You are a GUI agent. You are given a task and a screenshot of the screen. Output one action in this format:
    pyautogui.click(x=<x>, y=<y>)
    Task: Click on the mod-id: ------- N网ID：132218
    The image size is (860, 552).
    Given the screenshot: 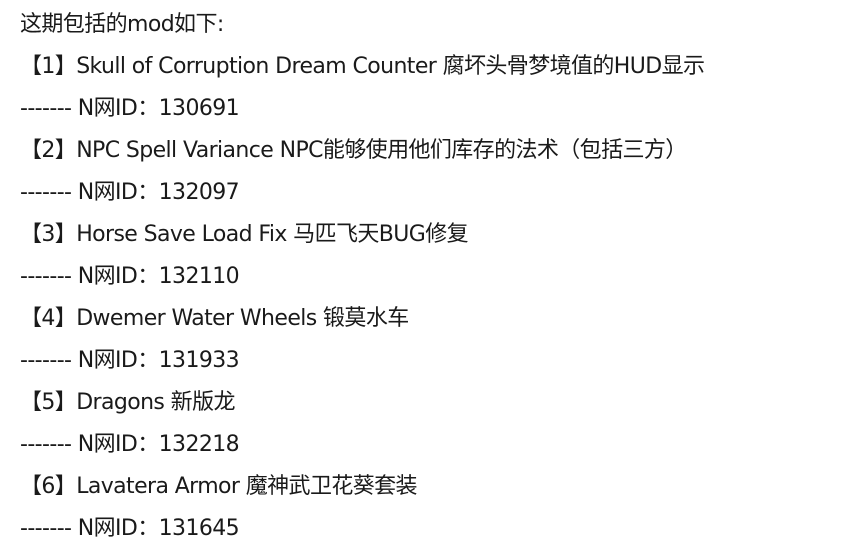 What is the action you would take?
    pyautogui.click(x=130, y=444)
    